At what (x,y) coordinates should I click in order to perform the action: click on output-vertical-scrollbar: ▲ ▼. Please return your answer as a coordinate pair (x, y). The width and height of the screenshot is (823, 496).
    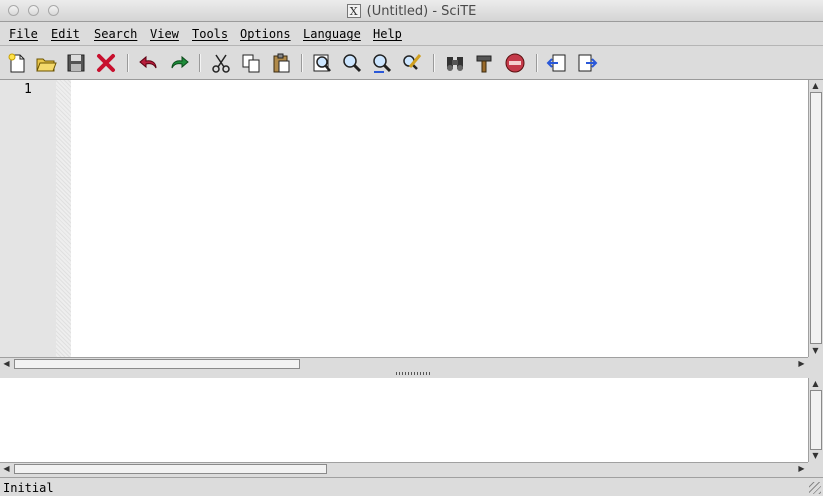
    Looking at the image, I should click on (815, 420).